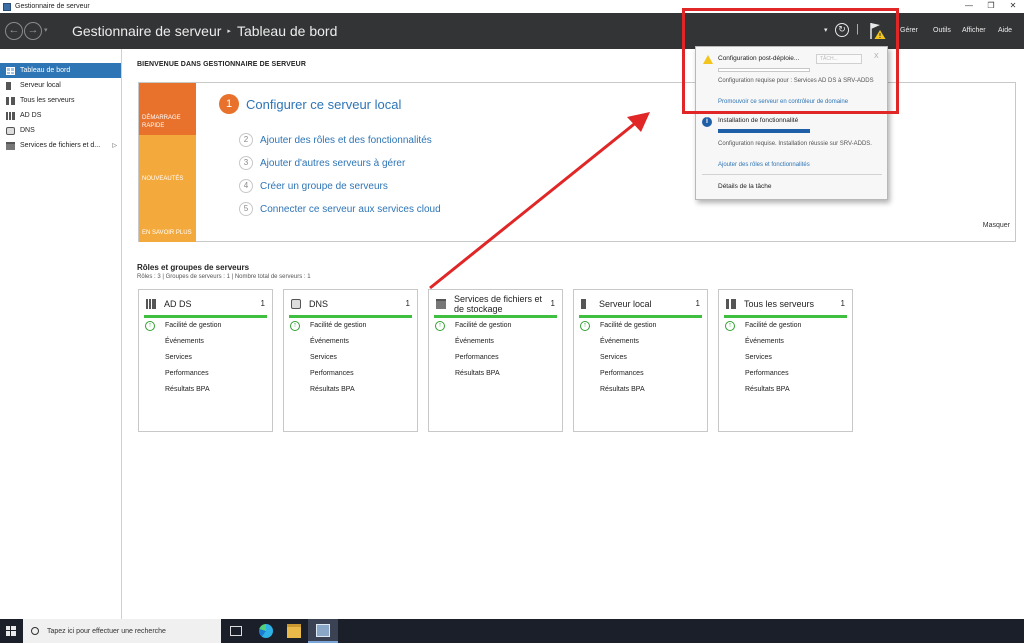 This screenshot has width=1024, height=643. I want to click on step-add-servers: 3 Ajouter d'autres serveurs à gérer, so click(322, 163).